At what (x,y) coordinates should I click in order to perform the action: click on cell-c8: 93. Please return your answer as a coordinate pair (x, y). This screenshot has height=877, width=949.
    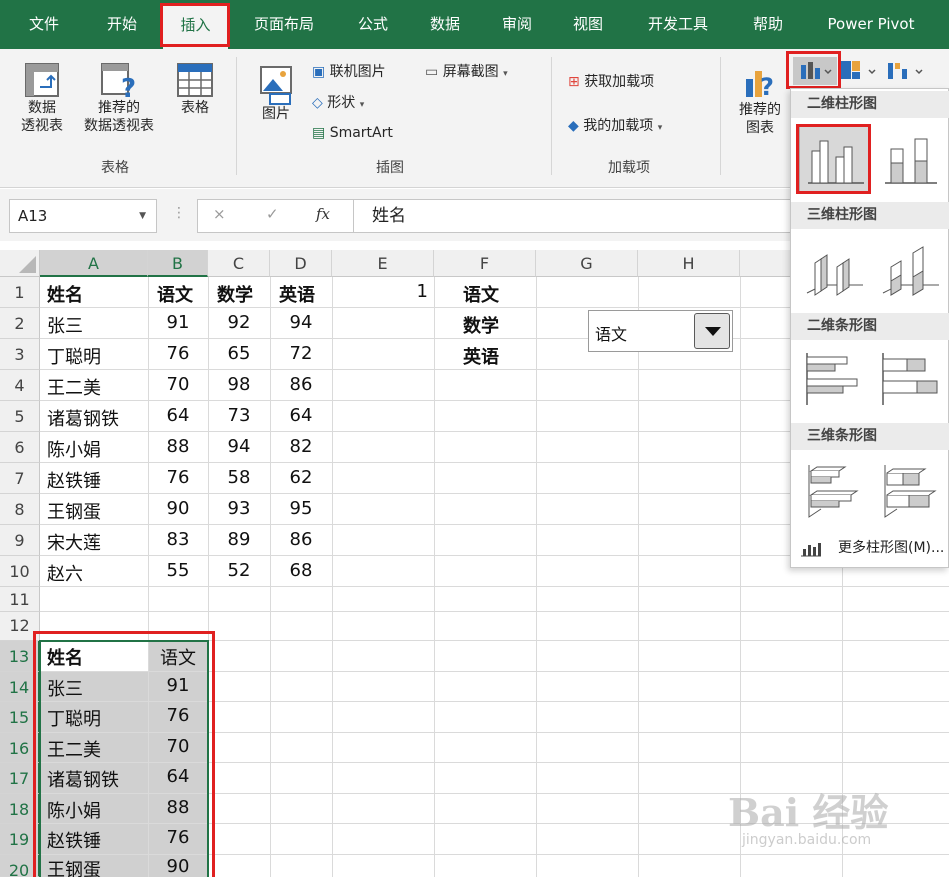
    Looking at the image, I should click on (239, 508).